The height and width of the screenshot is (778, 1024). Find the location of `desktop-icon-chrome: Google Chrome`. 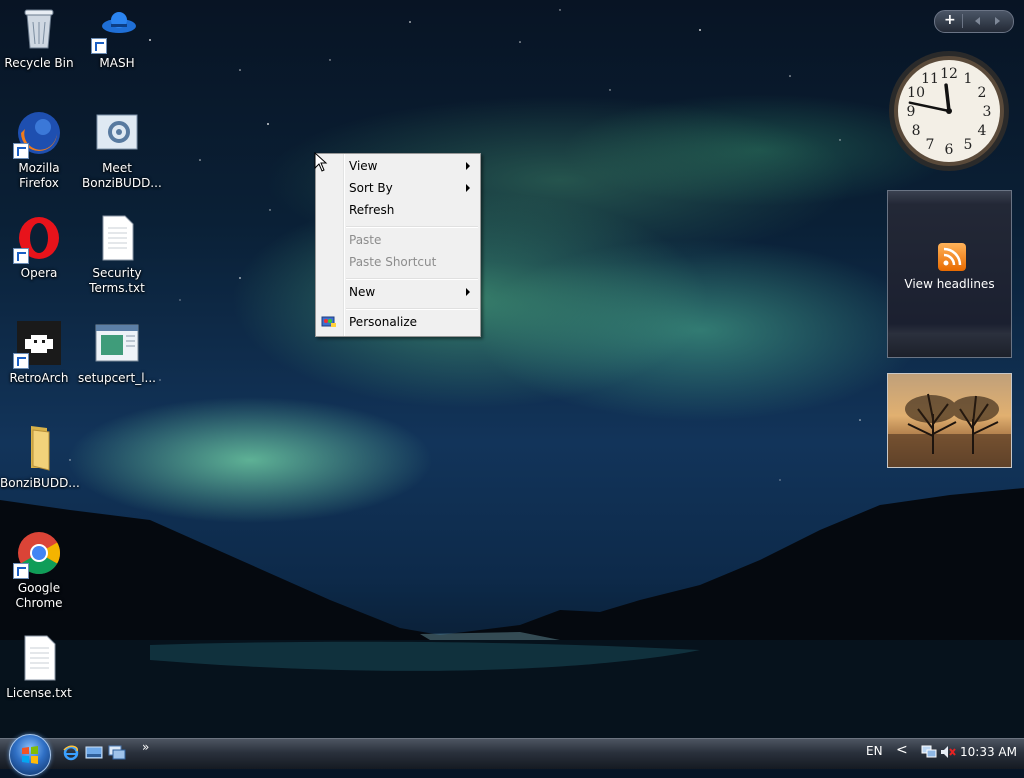

desktop-icon-chrome: Google Chrome is located at coordinates (39, 570).